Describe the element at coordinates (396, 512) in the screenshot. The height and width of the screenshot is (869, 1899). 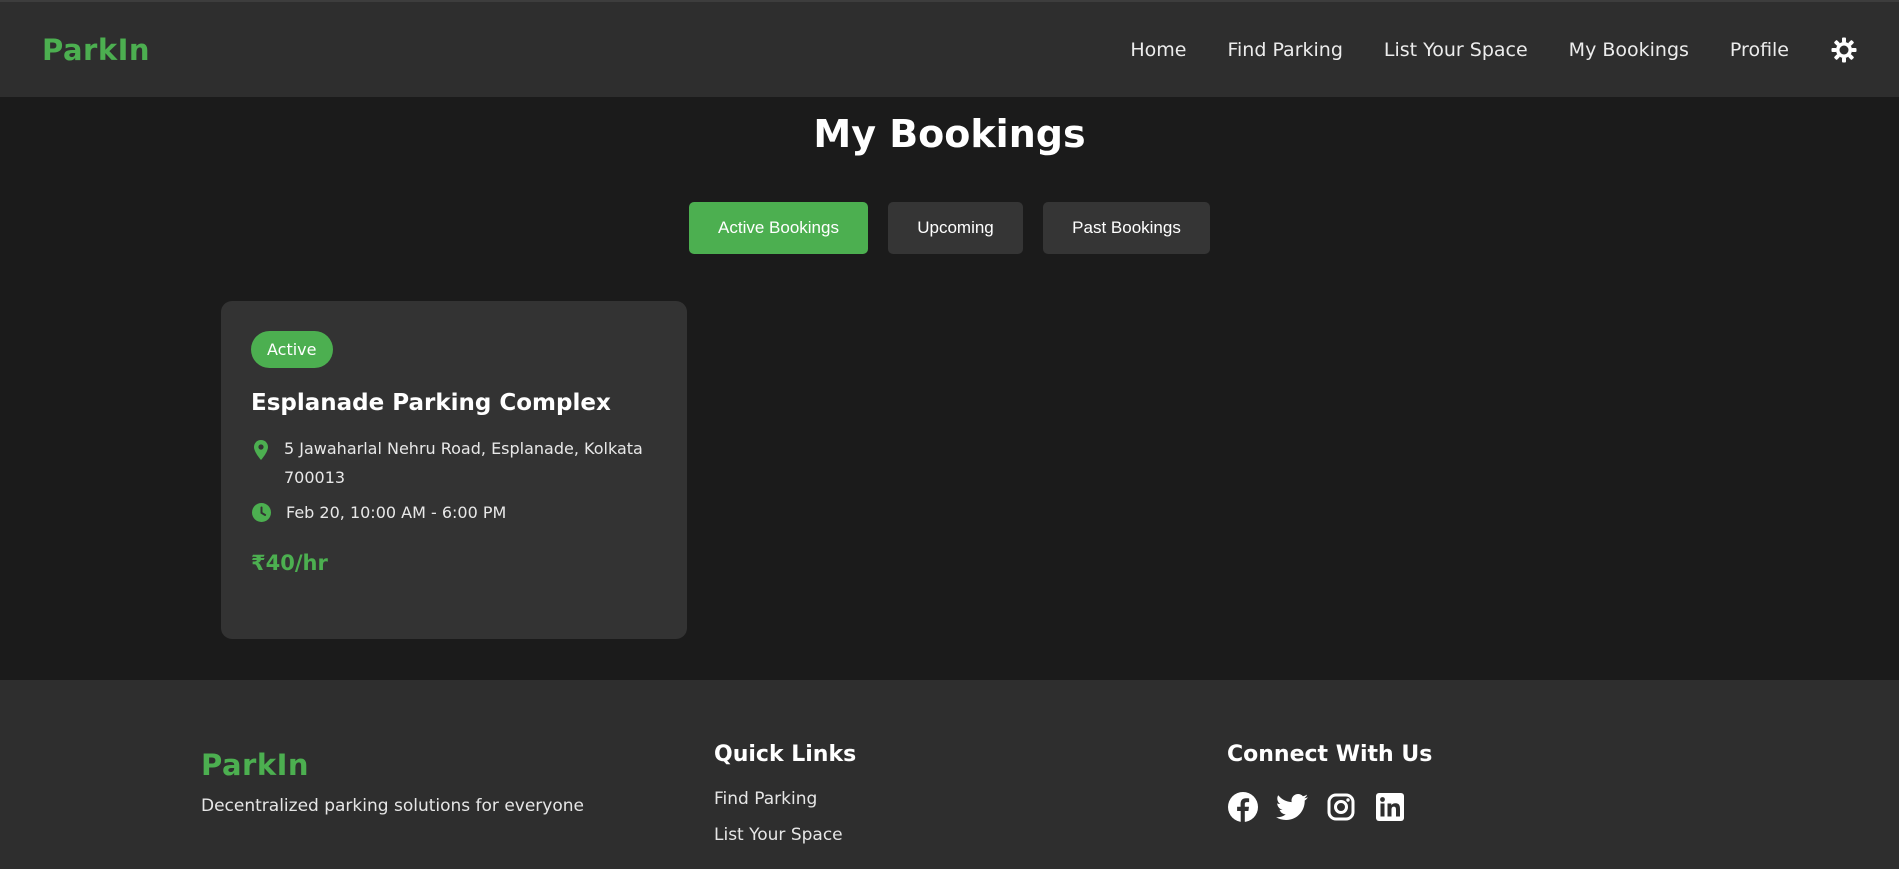
I see `booking-time: Feb 20, 10:00 AM - 6:00 PM` at that location.